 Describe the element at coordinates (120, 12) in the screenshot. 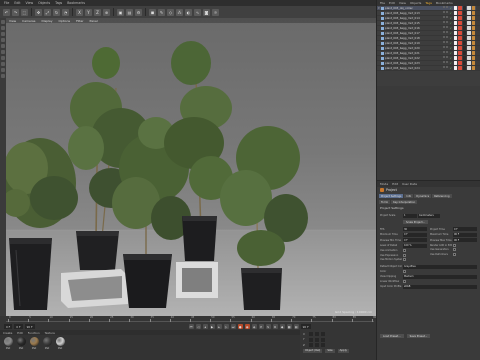

I see `render-view-icon: ▣` at that location.